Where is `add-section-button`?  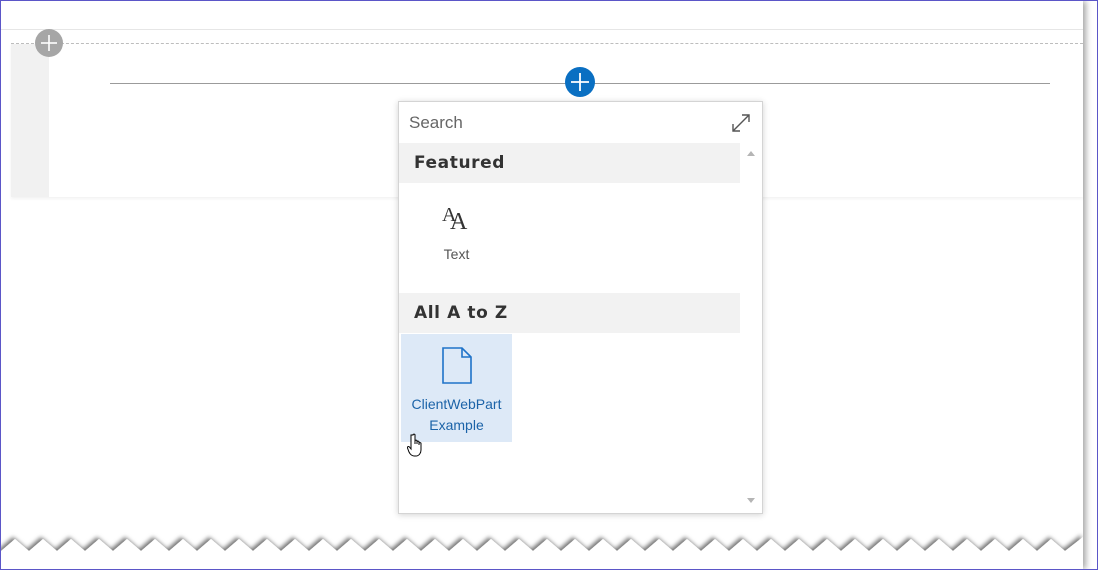
add-section-button is located at coordinates (49, 43).